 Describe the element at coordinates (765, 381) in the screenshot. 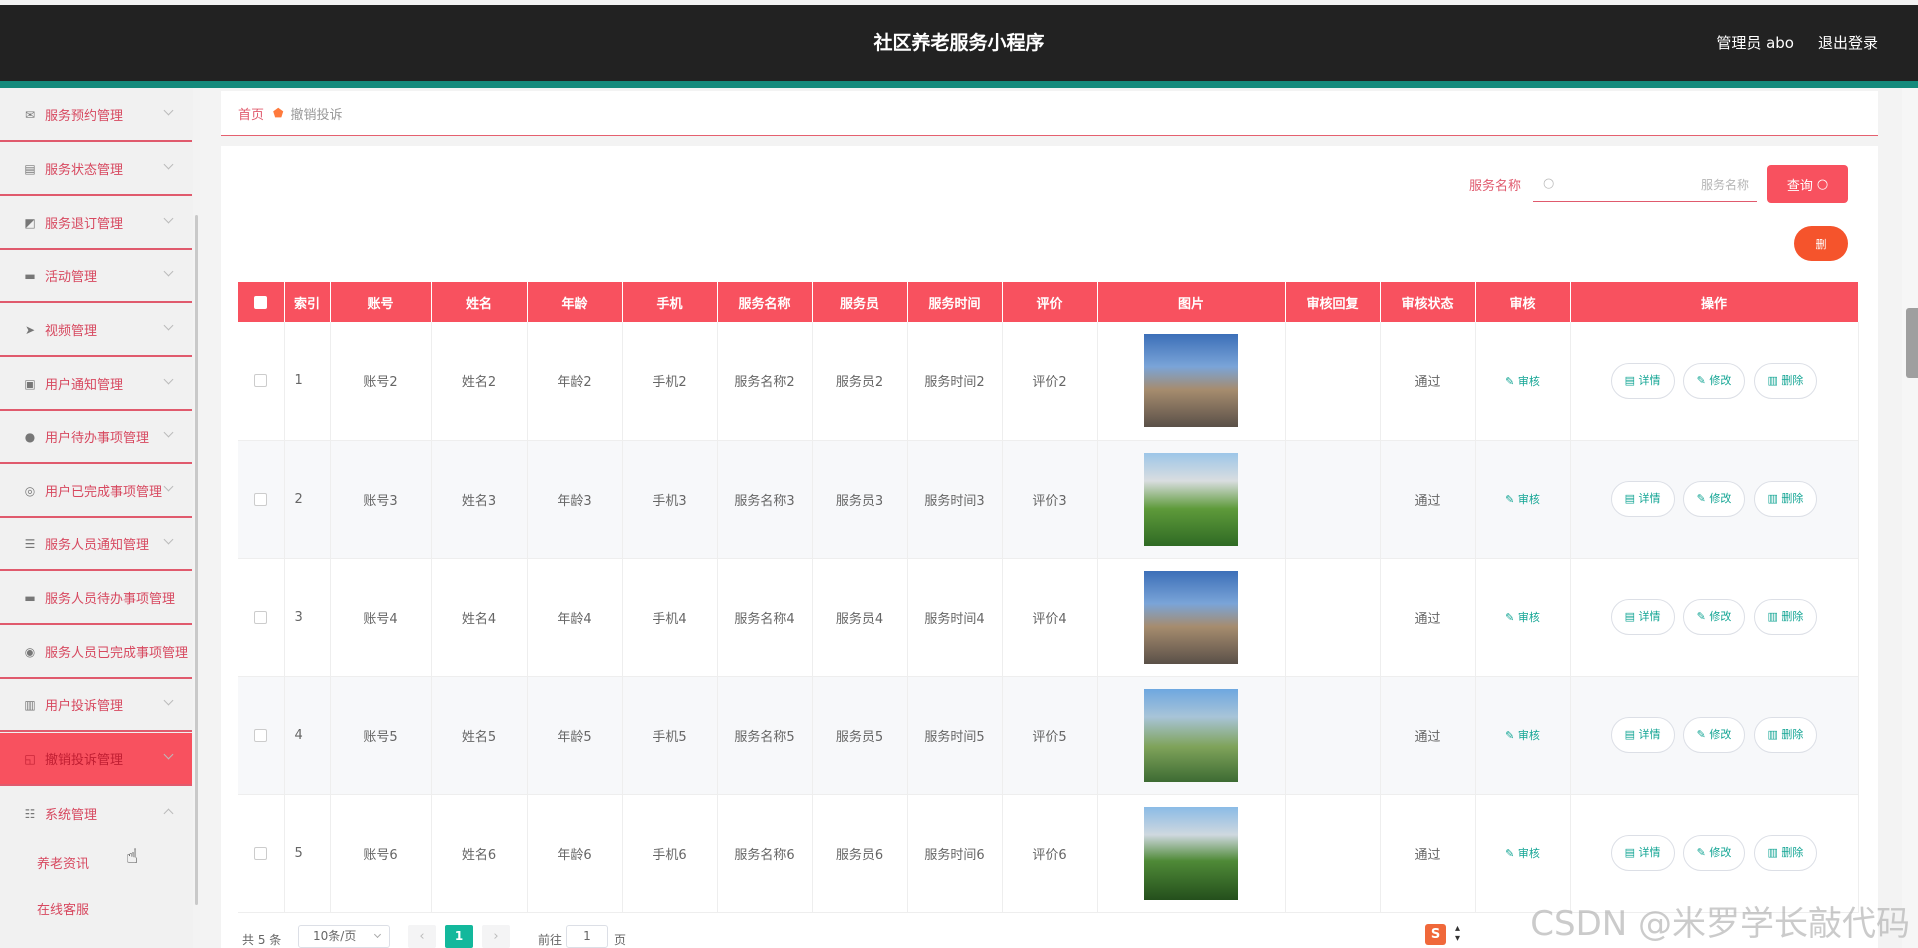

I see `cell-service: 服务名称2` at that location.